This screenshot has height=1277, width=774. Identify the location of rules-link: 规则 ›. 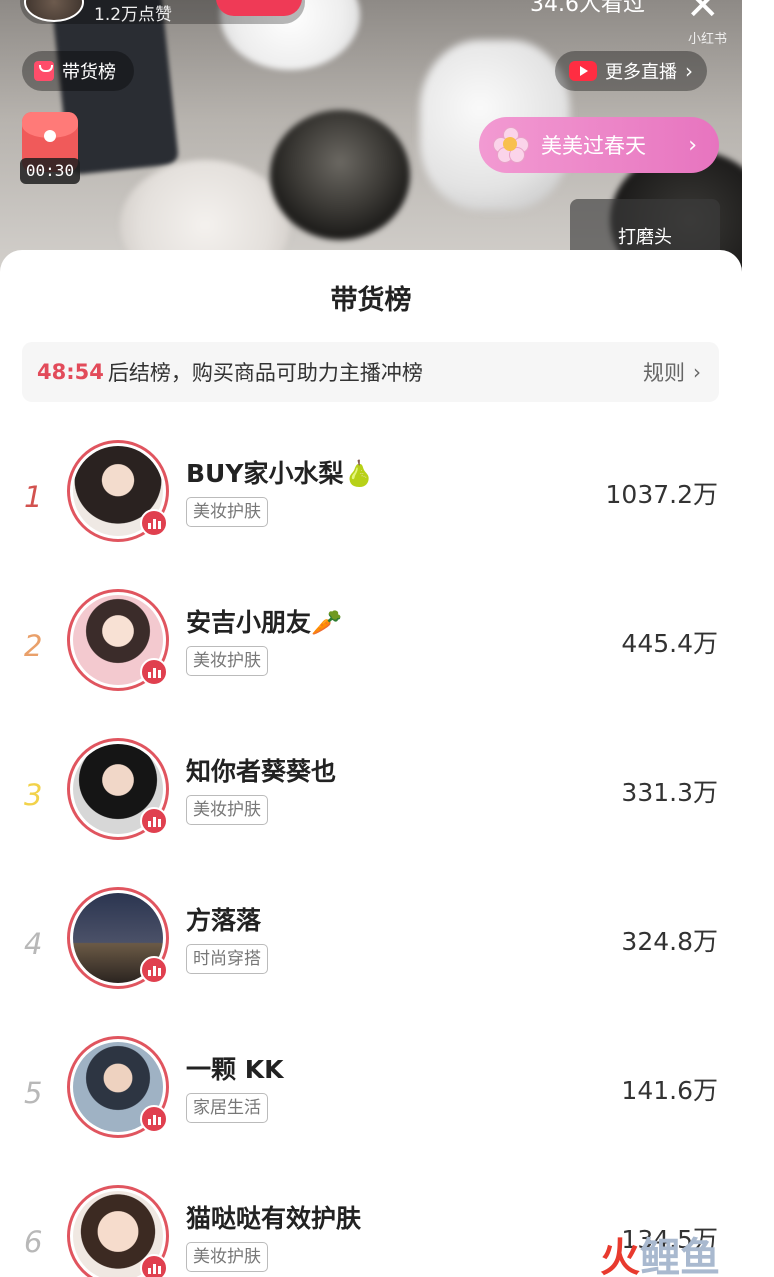
(672, 372).